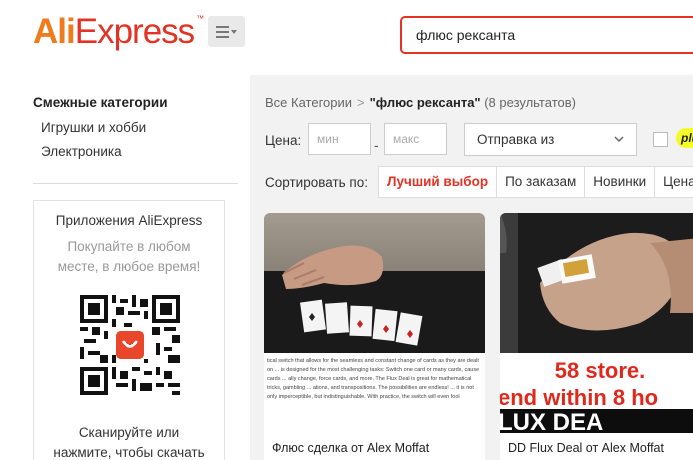 The height and width of the screenshot is (460, 693). I want to click on results-count: (8 результатов), so click(530, 102).